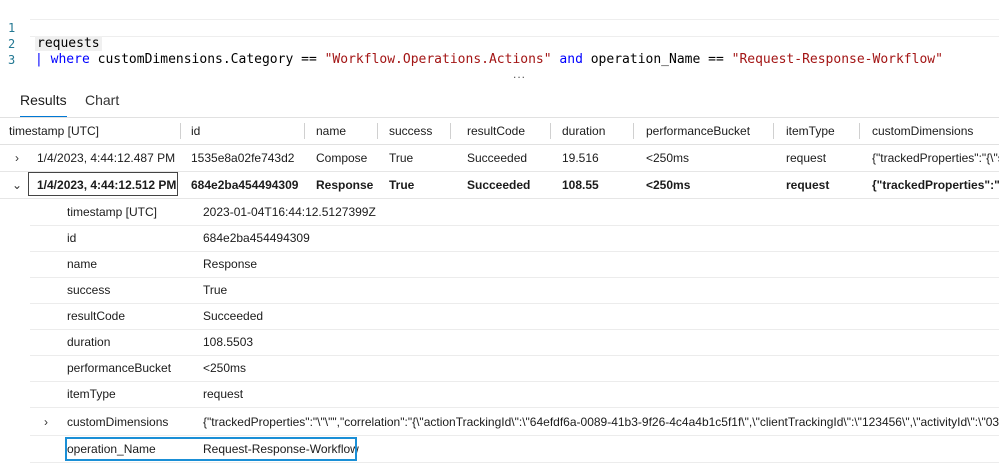  What do you see at coordinates (935, 158) in the screenshot?
I see `cell-customdimensions: {"trackedProperties":"{\"sc` at bounding box center [935, 158].